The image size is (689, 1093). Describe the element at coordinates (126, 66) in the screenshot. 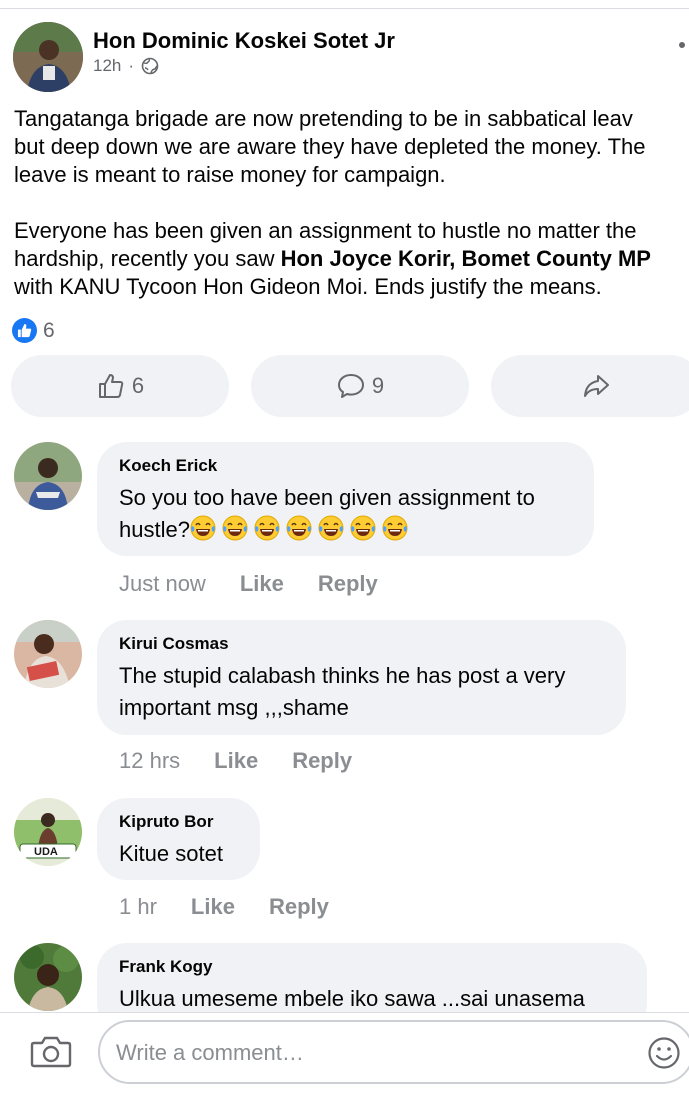

I see `post-meta: 12h ·` at that location.